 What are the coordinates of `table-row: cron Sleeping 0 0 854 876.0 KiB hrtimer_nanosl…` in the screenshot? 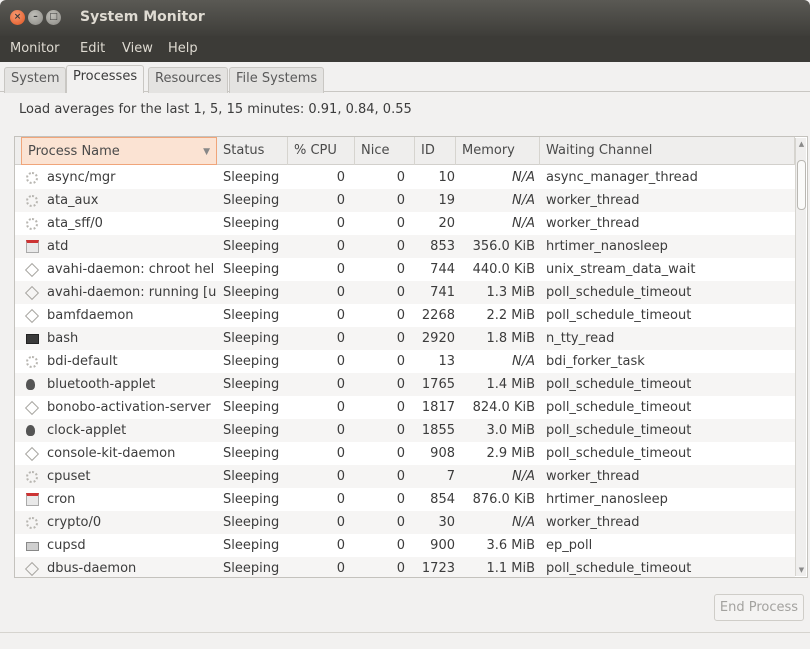 It's located at (405, 499).